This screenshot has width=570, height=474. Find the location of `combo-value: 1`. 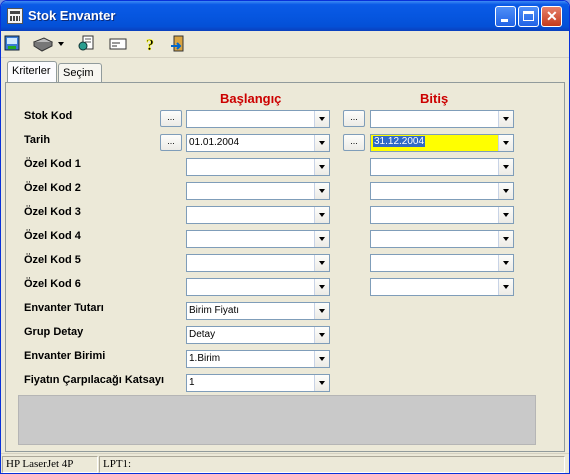

combo-value: 1 is located at coordinates (192, 382).